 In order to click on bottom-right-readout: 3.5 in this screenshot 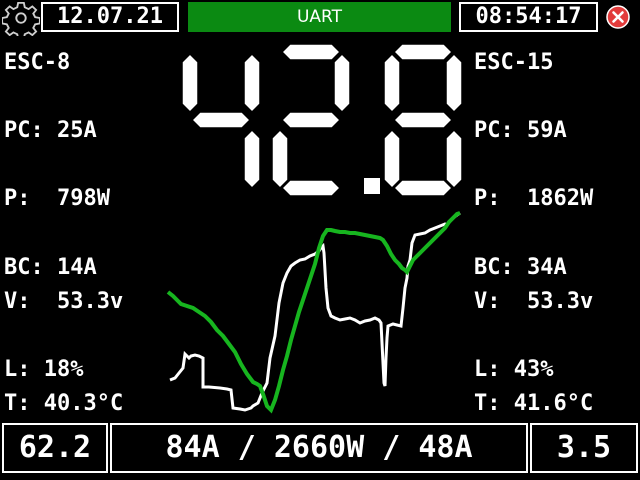, I will do `click(584, 448)`.